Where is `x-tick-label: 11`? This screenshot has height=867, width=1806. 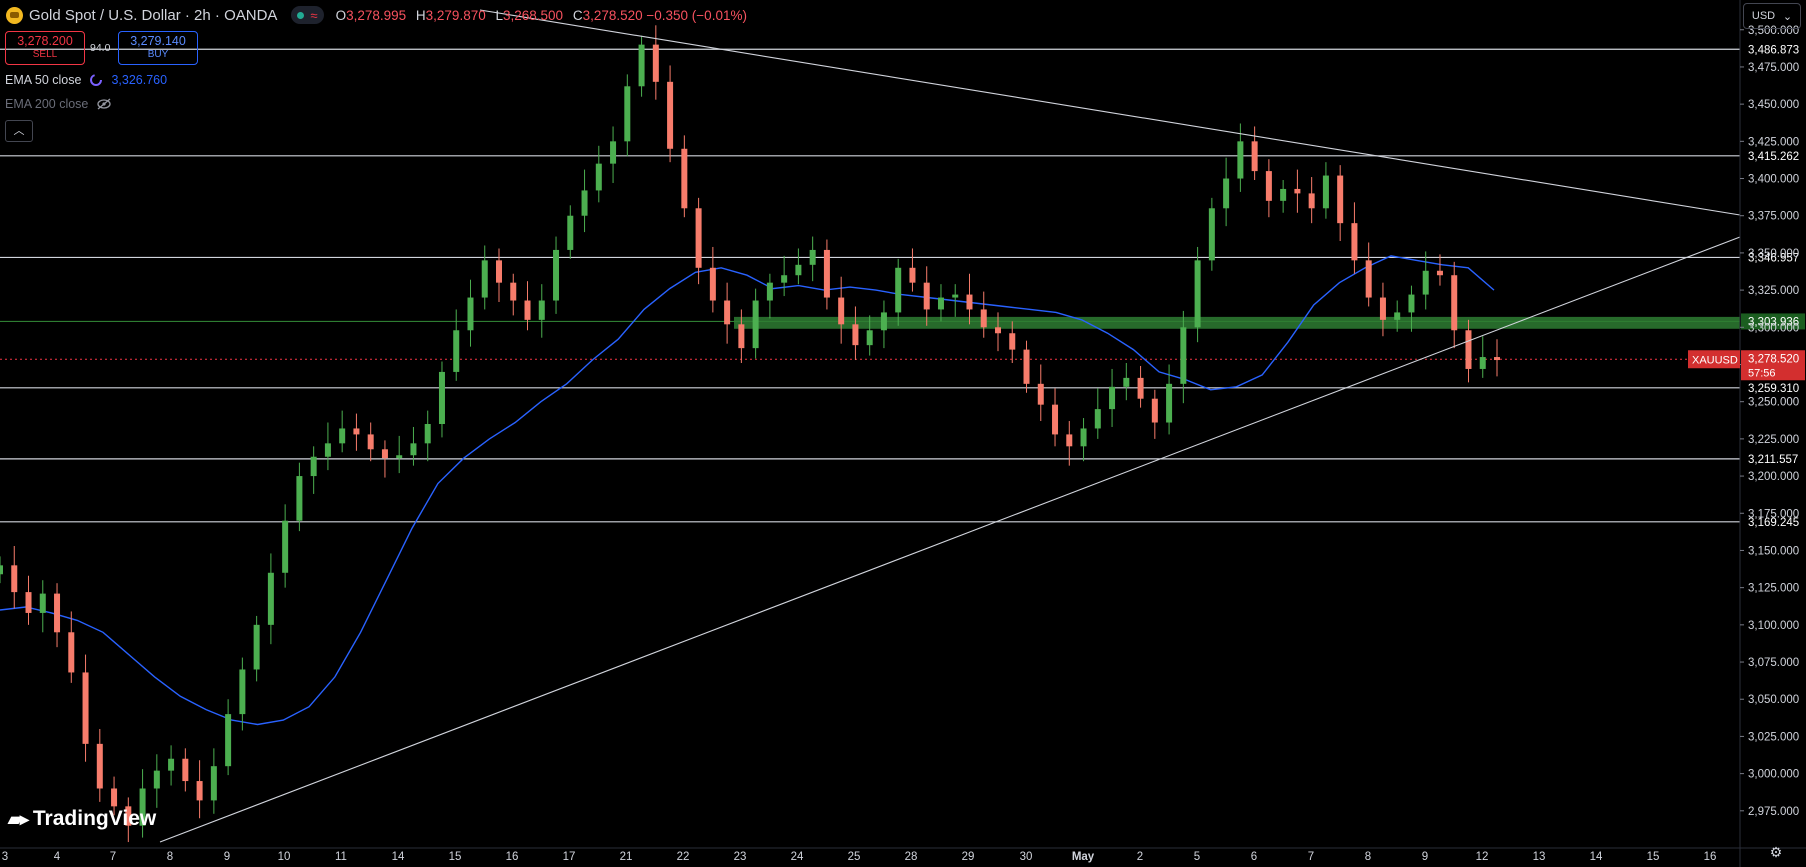 x-tick-label: 11 is located at coordinates (341, 857).